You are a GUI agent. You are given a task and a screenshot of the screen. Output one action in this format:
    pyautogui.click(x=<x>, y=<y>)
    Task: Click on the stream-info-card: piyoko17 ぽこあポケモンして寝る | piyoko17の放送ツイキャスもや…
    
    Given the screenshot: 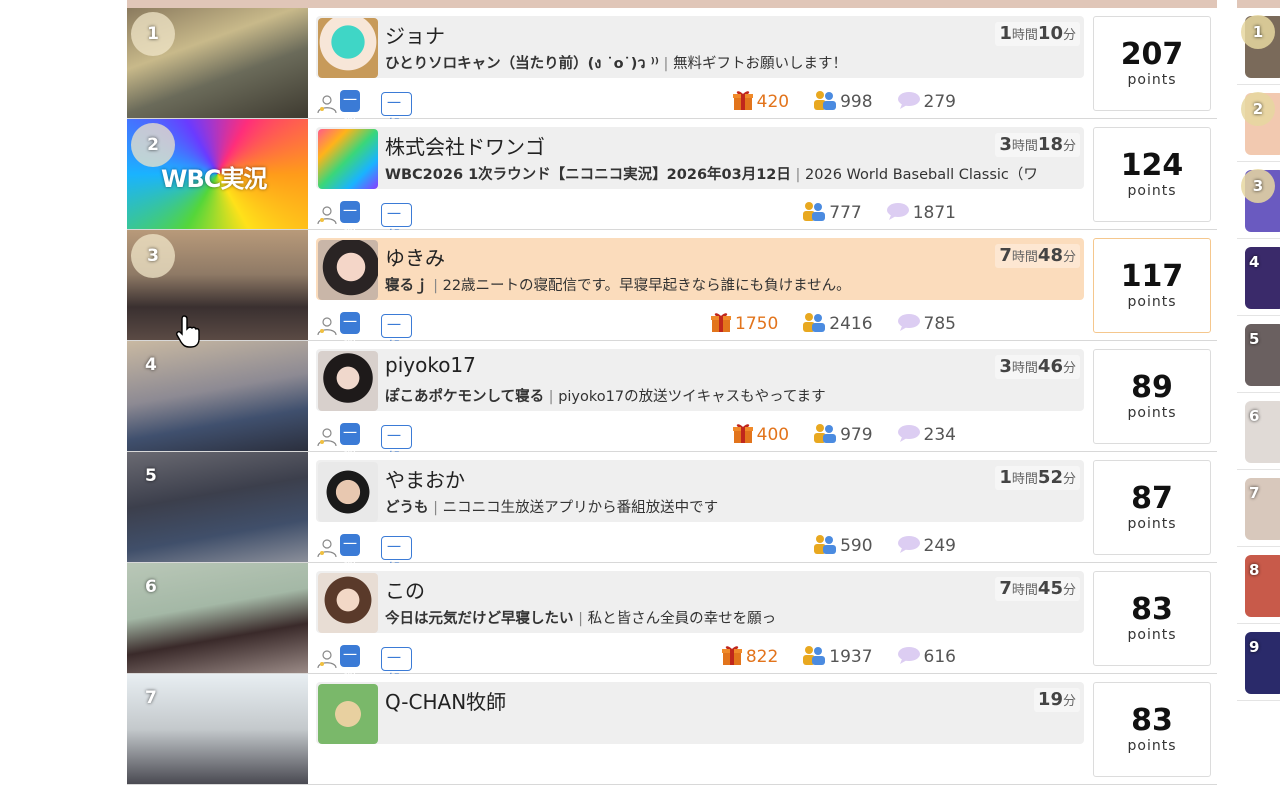 What is the action you would take?
    pyautogui.click(x=700, y=380)
    